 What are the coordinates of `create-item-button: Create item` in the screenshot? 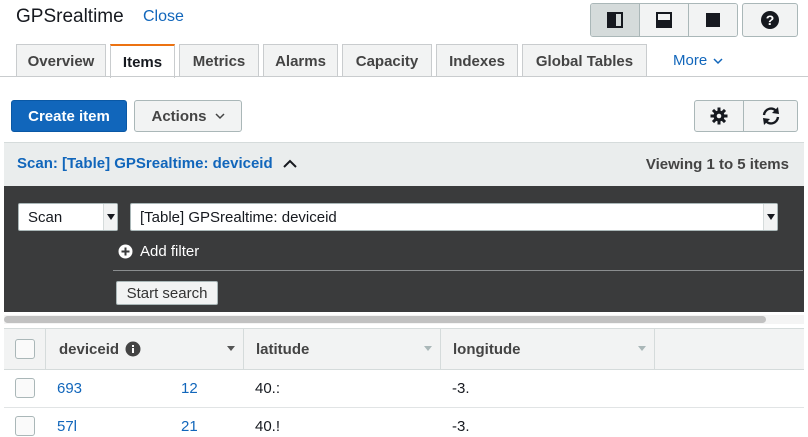 It's located at (69, 116).